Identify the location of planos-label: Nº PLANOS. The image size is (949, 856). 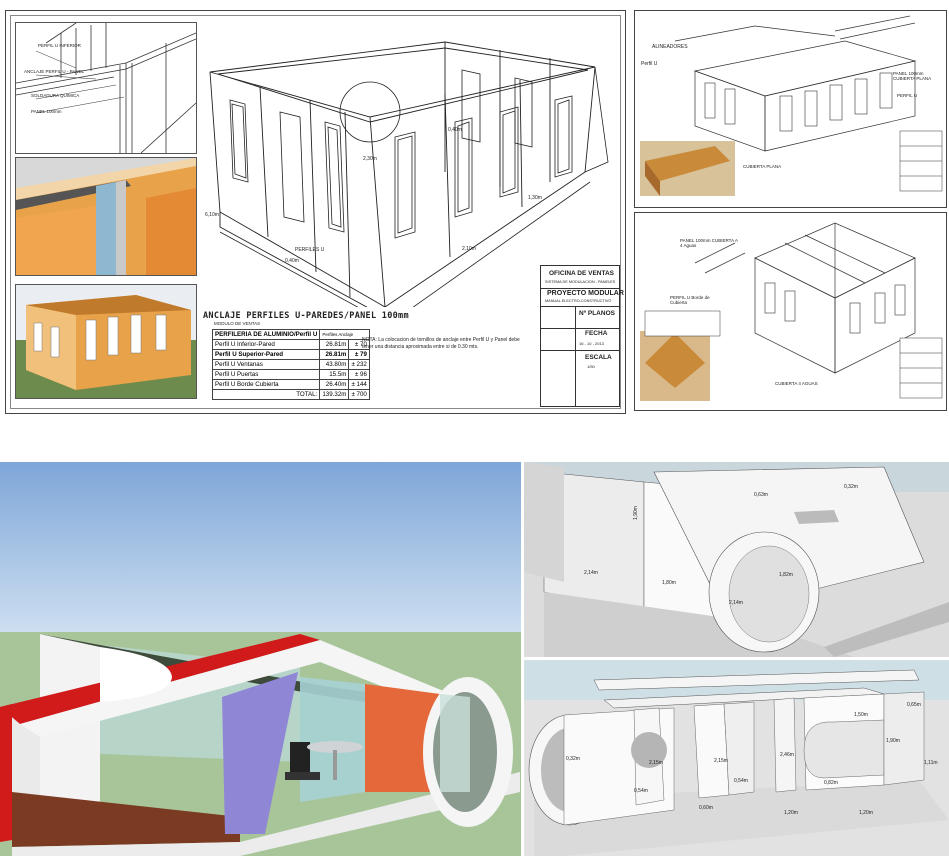
(597, 313).